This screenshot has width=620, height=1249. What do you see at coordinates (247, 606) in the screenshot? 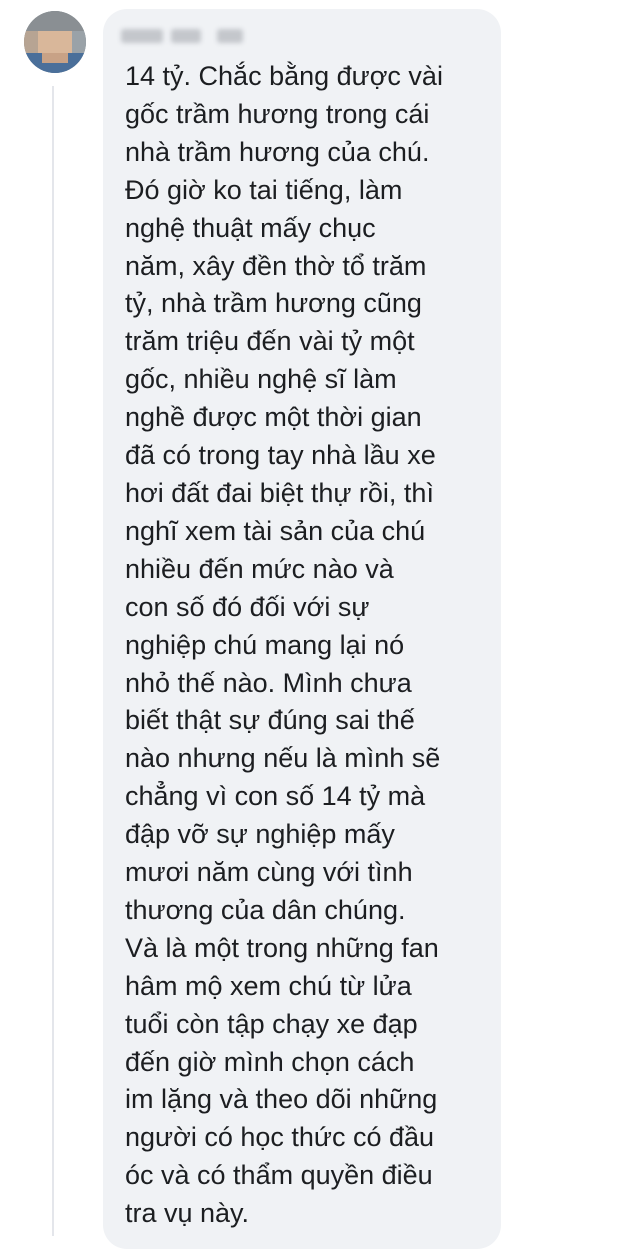
I see `comment-text-line: con số đó đối với sự` at bounding box center [247, 606].